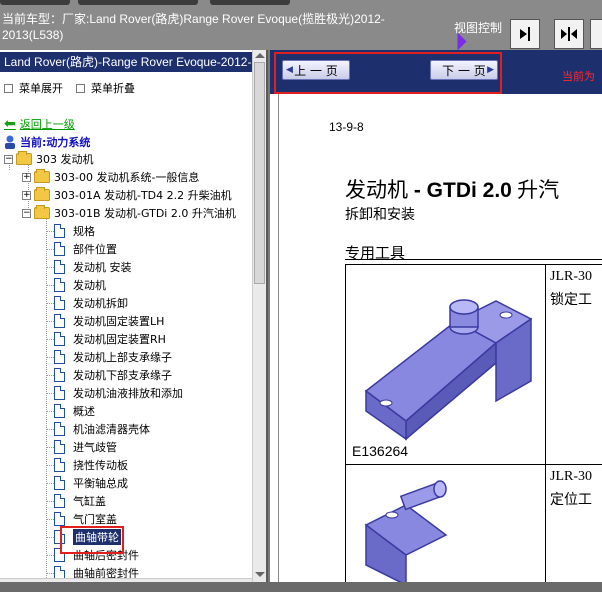 The image size is (602, 592). I want to click on tree-doc-item: 部件位置, so click(85, 249).